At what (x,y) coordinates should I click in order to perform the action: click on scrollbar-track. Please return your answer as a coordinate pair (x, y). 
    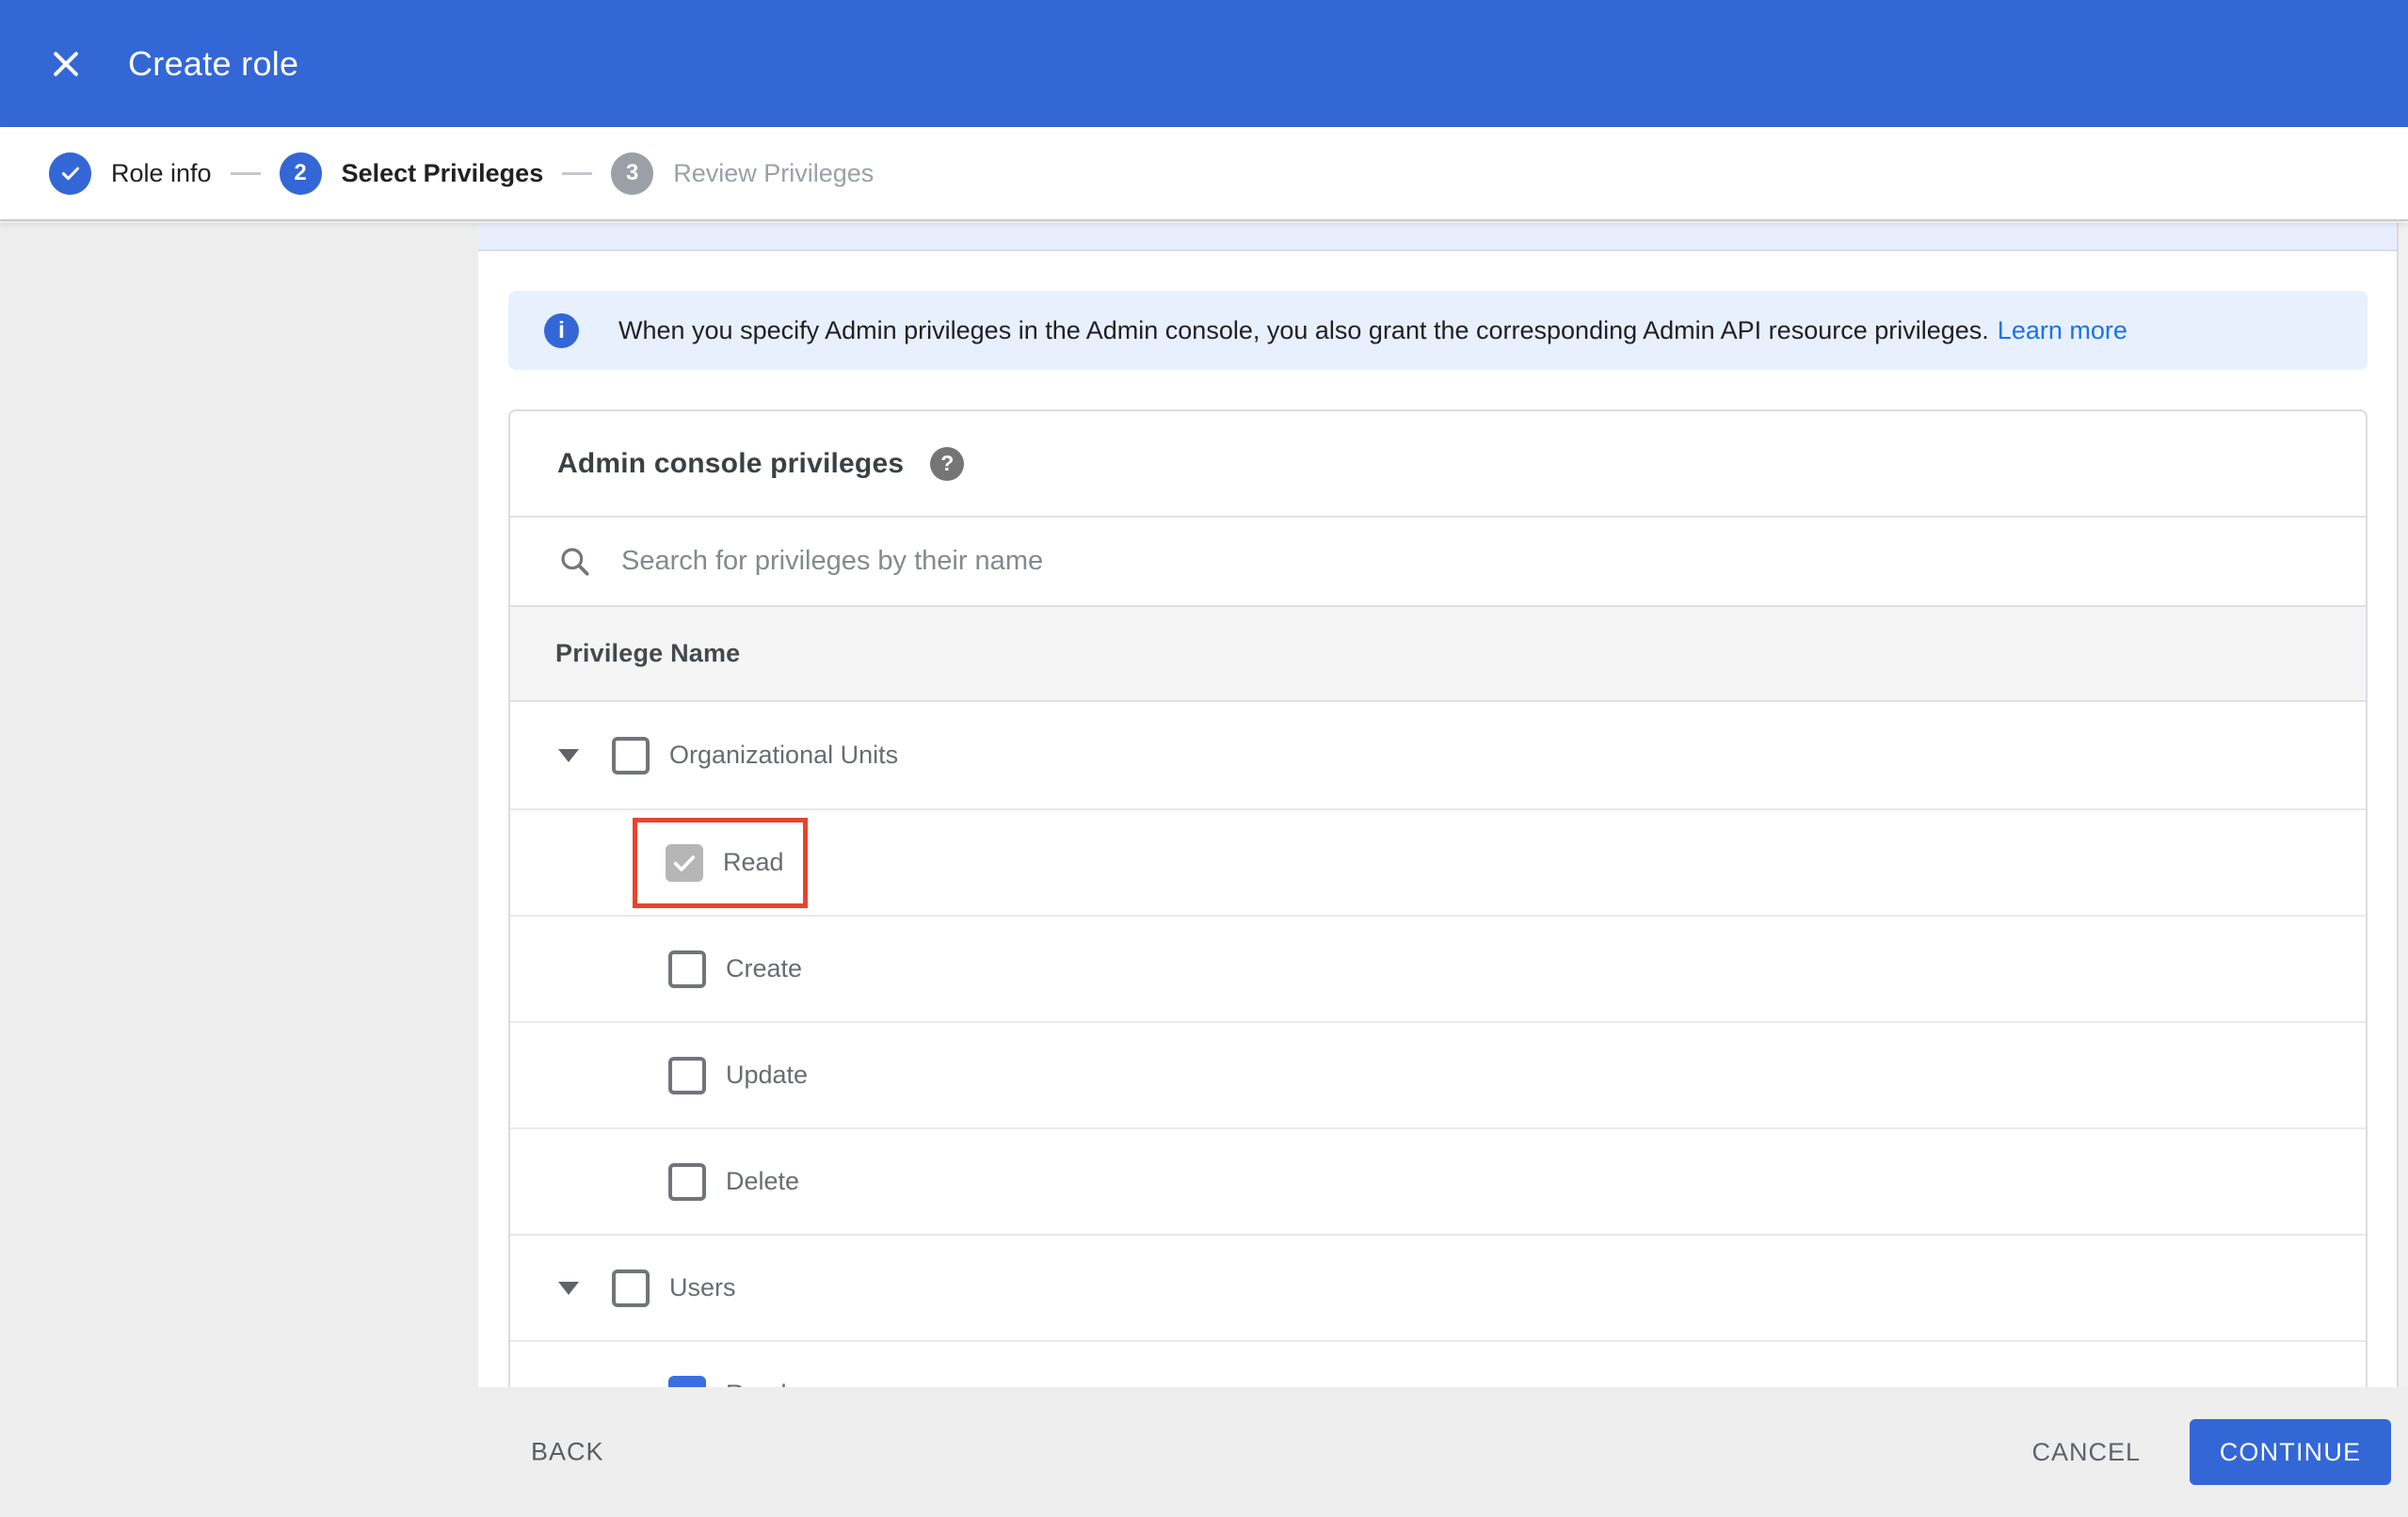
    Looking at the image, I should click on (2402, 870).